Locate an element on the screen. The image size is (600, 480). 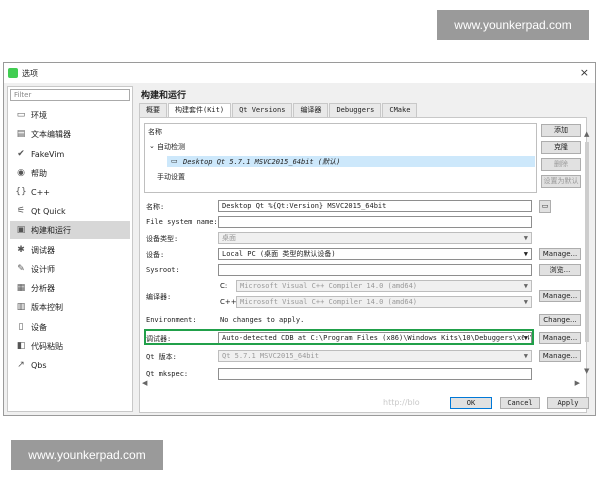
qt-creator-icon is located at coordinates (13, 73).